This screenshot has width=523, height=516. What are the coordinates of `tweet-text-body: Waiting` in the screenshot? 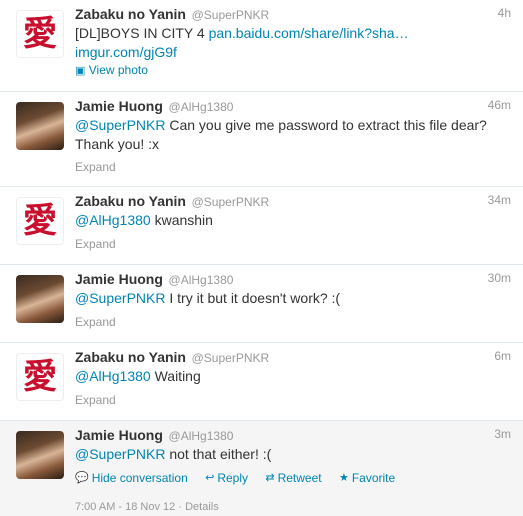 It's located at (175, 376).